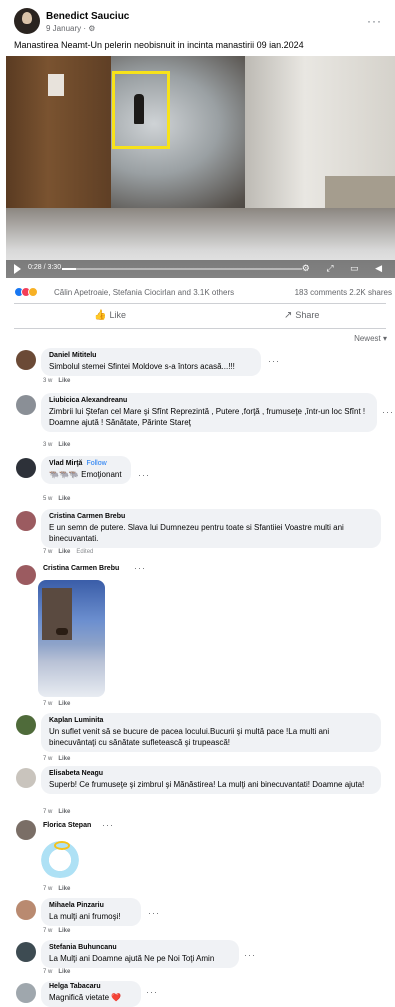 The image size is (395, 1007). What do you see at coordinates (85, 997) in the screenshot?
I see `comment-text: Magnifică vietate ❤️` at bounding box center [85, 997].